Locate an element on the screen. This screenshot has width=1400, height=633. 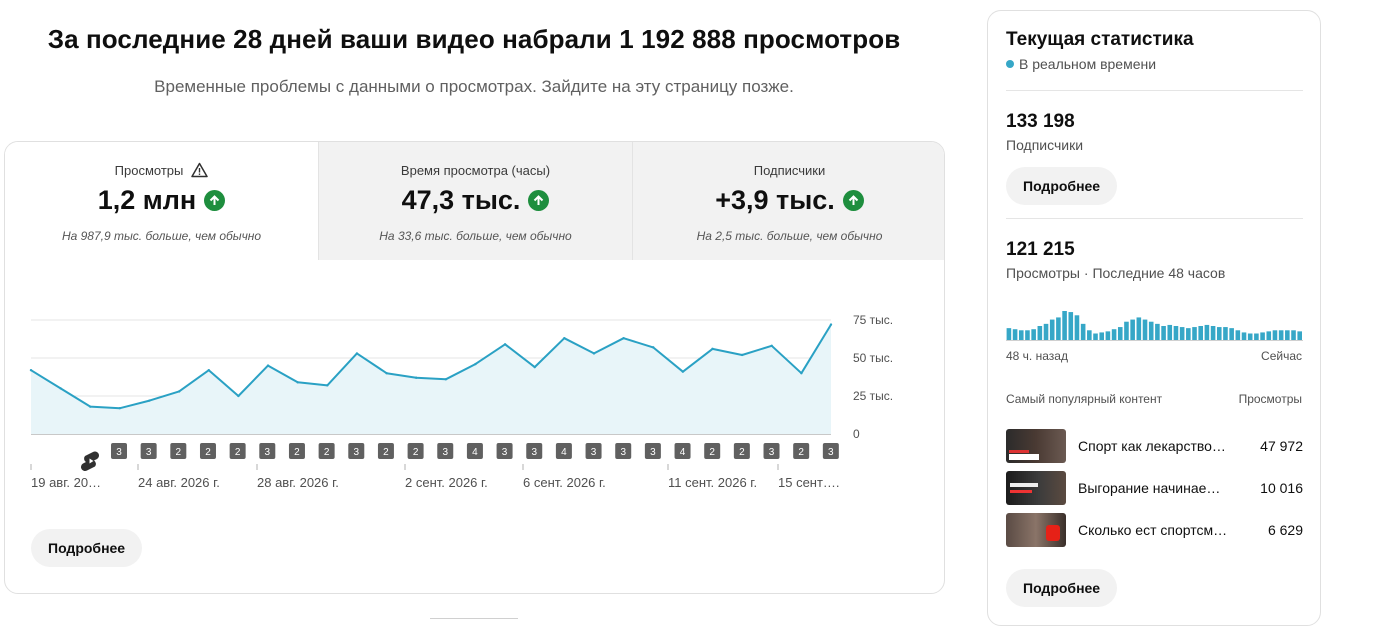
hourly-views-bar-chart is located at coordinates (1154, 324).